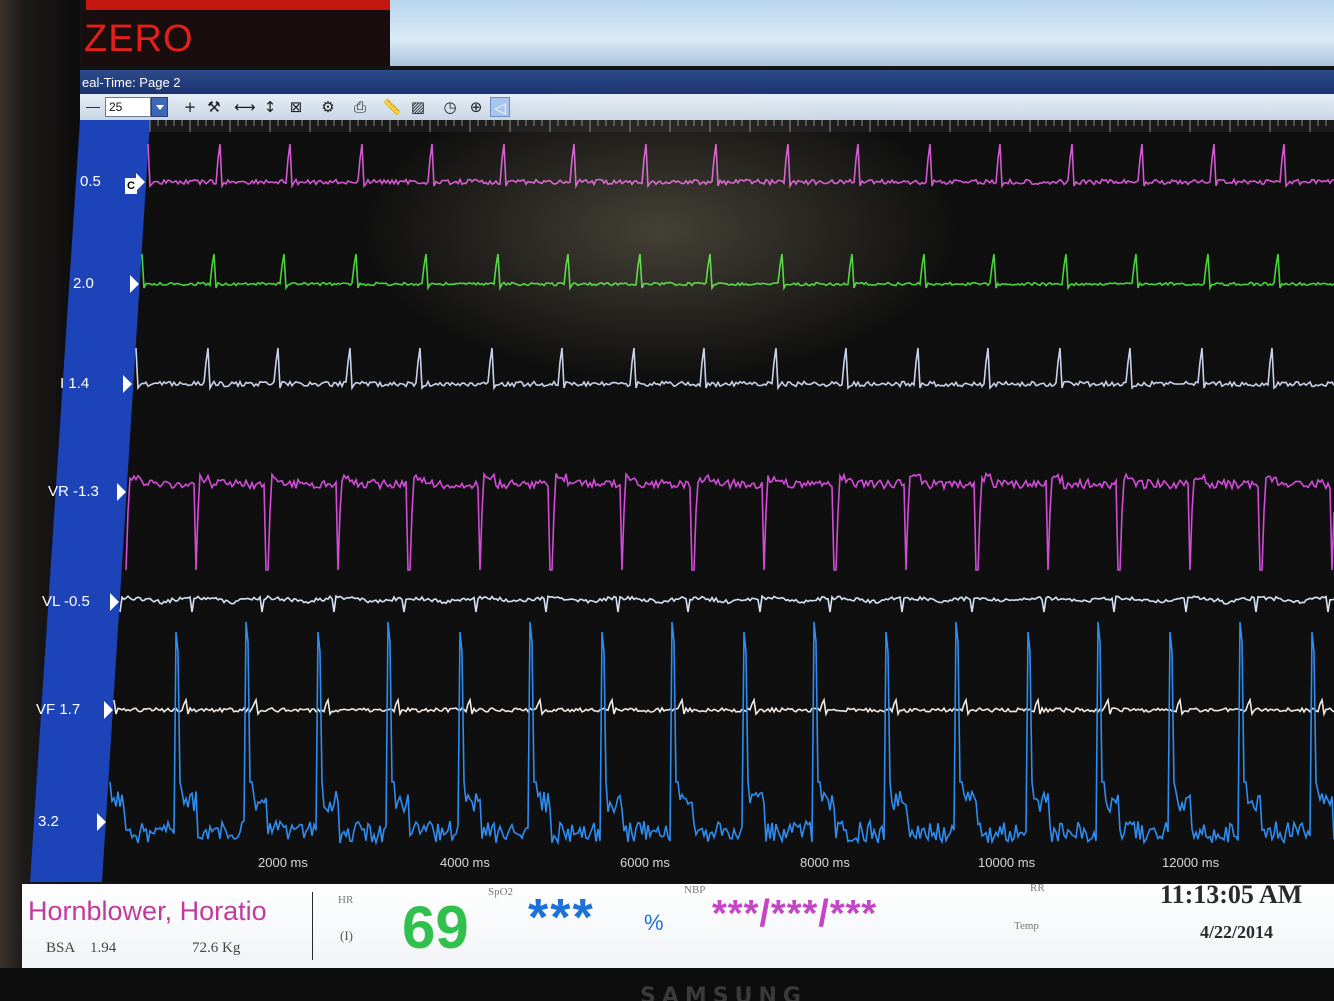  I want to click on time-axis-label: 6000 ms, so click(645, 862).